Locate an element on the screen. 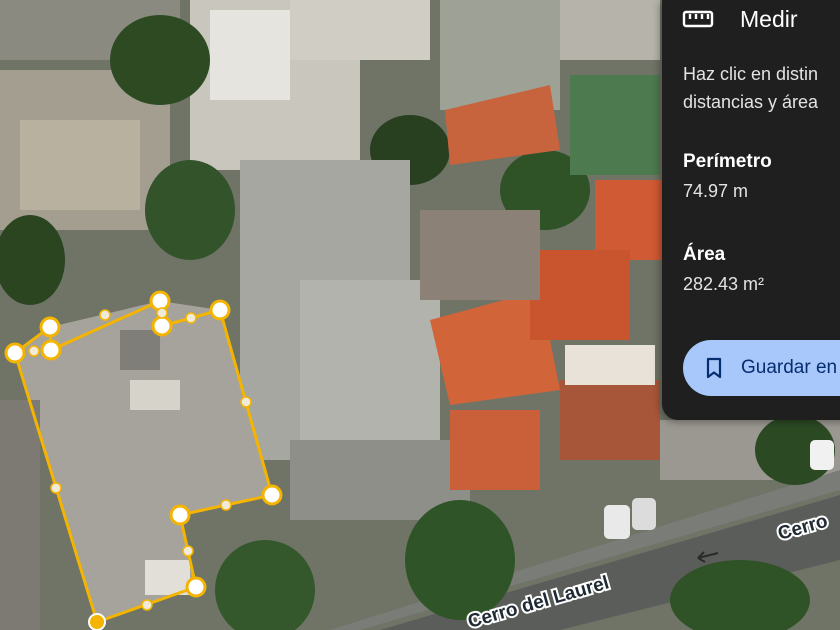  measure-instructions-line: distancias y área is located at coordinates (751, 102).